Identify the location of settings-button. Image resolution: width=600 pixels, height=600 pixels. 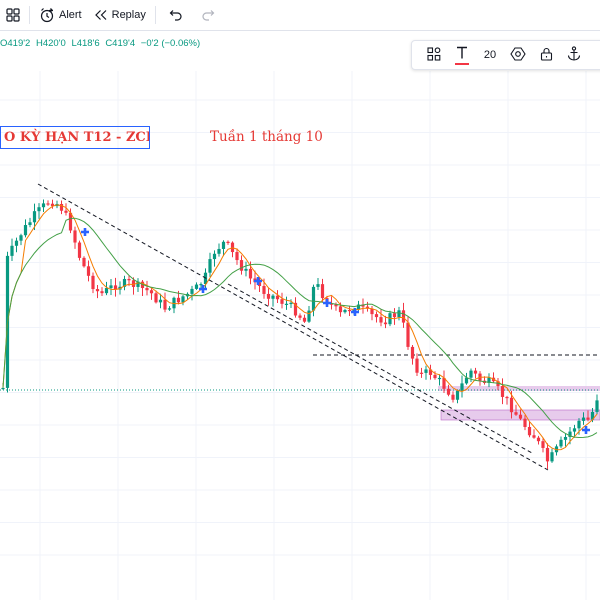
(518, 55).